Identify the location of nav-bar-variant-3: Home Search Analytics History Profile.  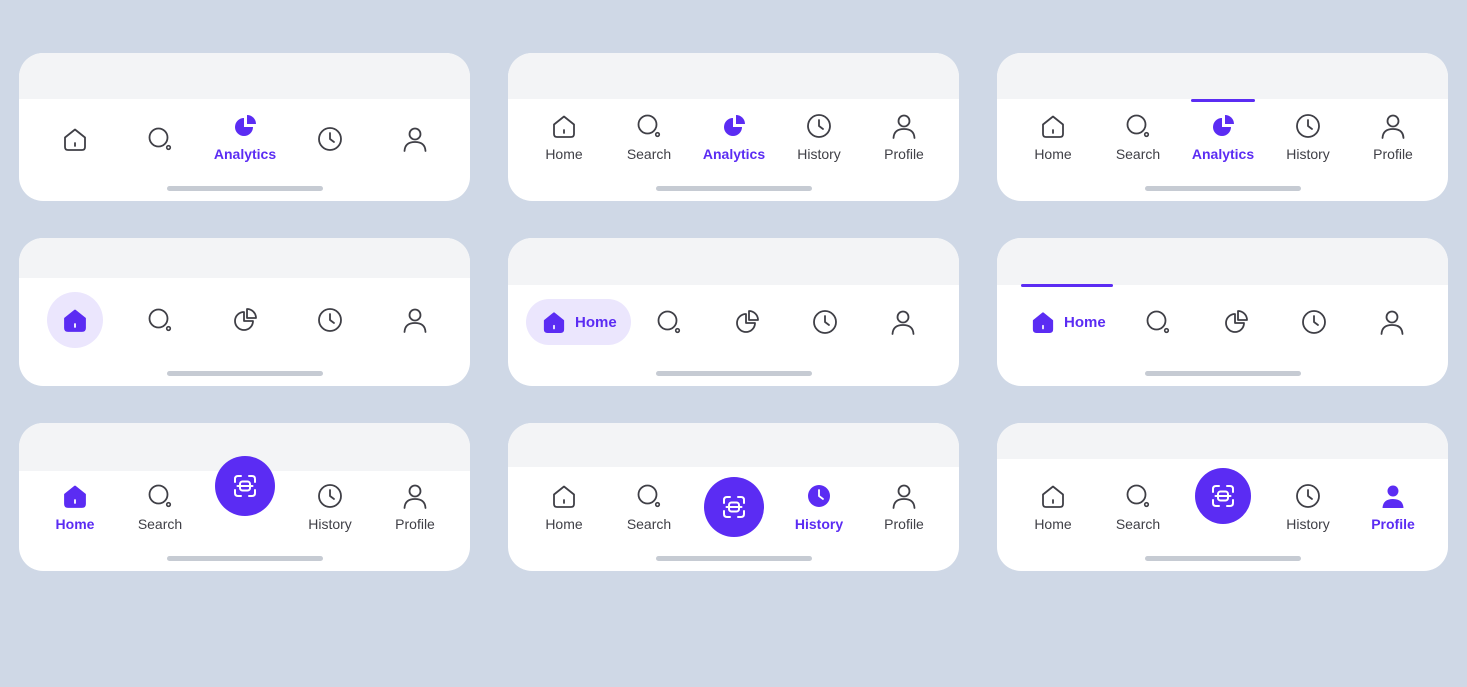
(1222, 127).